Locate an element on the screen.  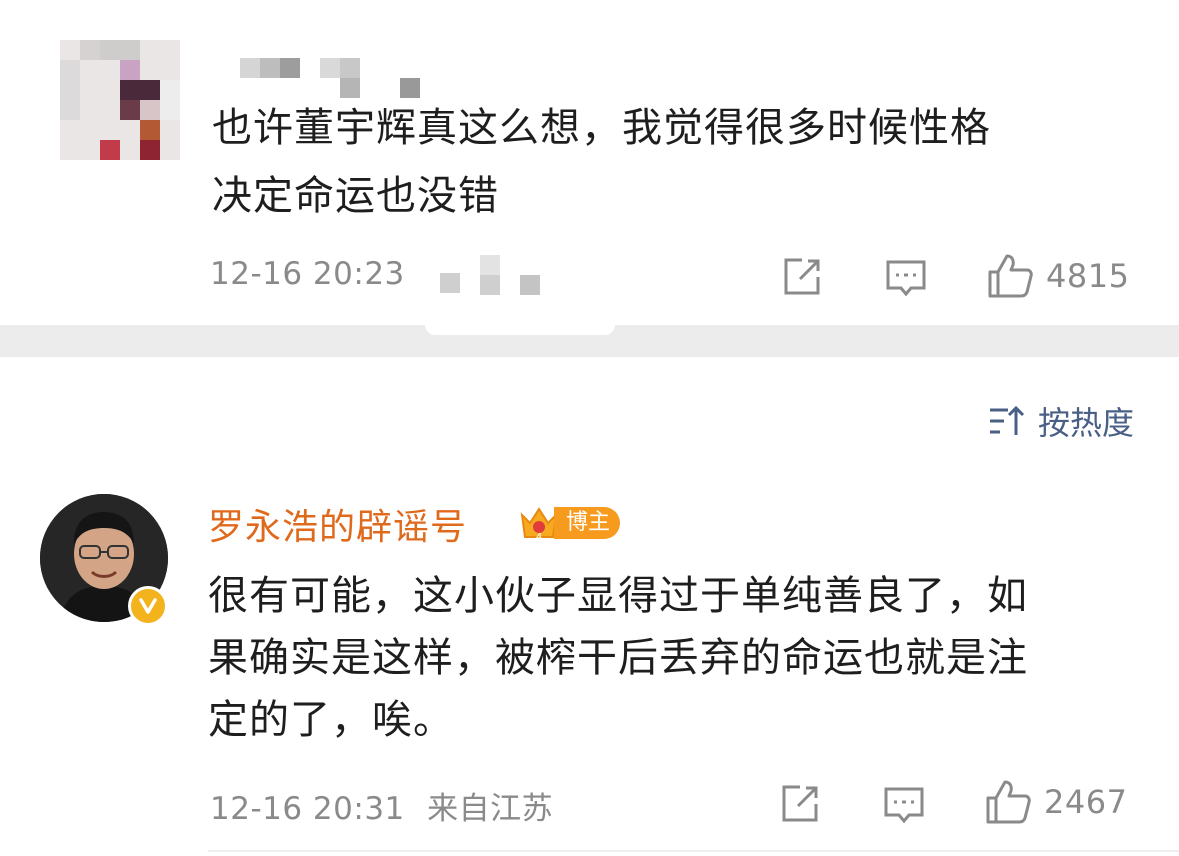
blurred-location is located at coordinates (510, 278).